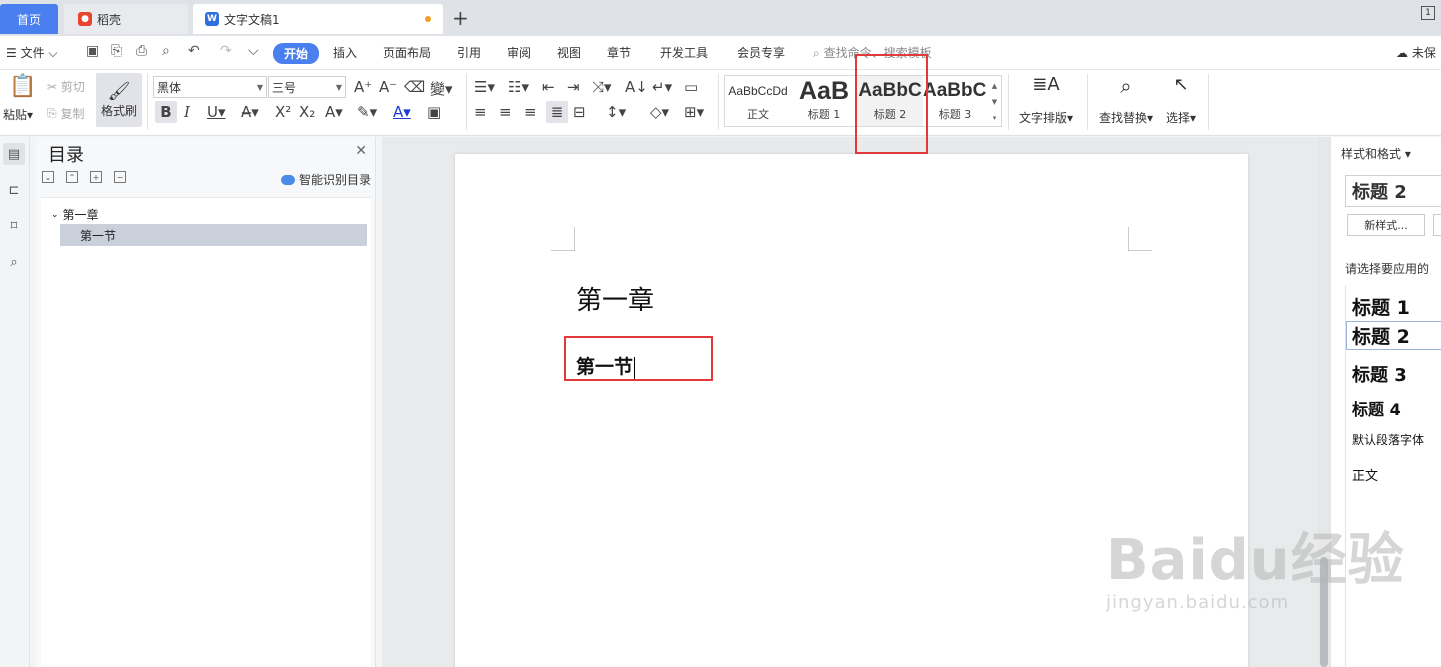  I want to click on font-size-select: 三号 ▼, so click(307, 87).